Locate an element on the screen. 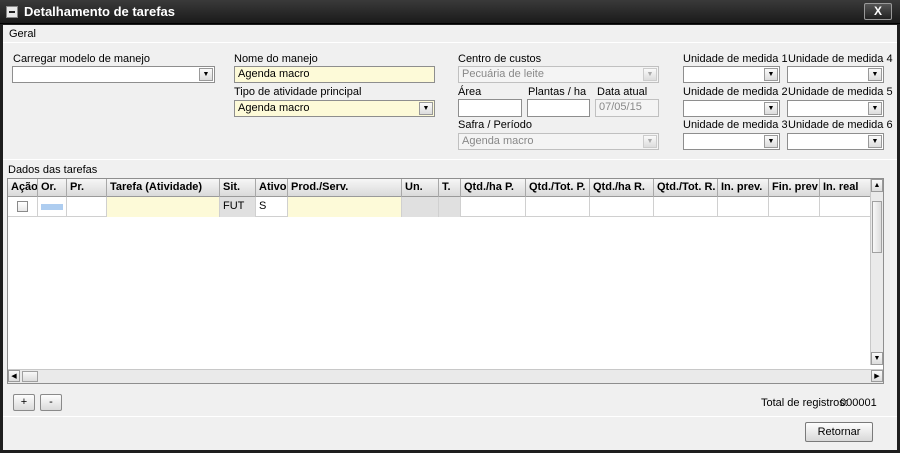  cell-or is located at coordinates (52, 207).